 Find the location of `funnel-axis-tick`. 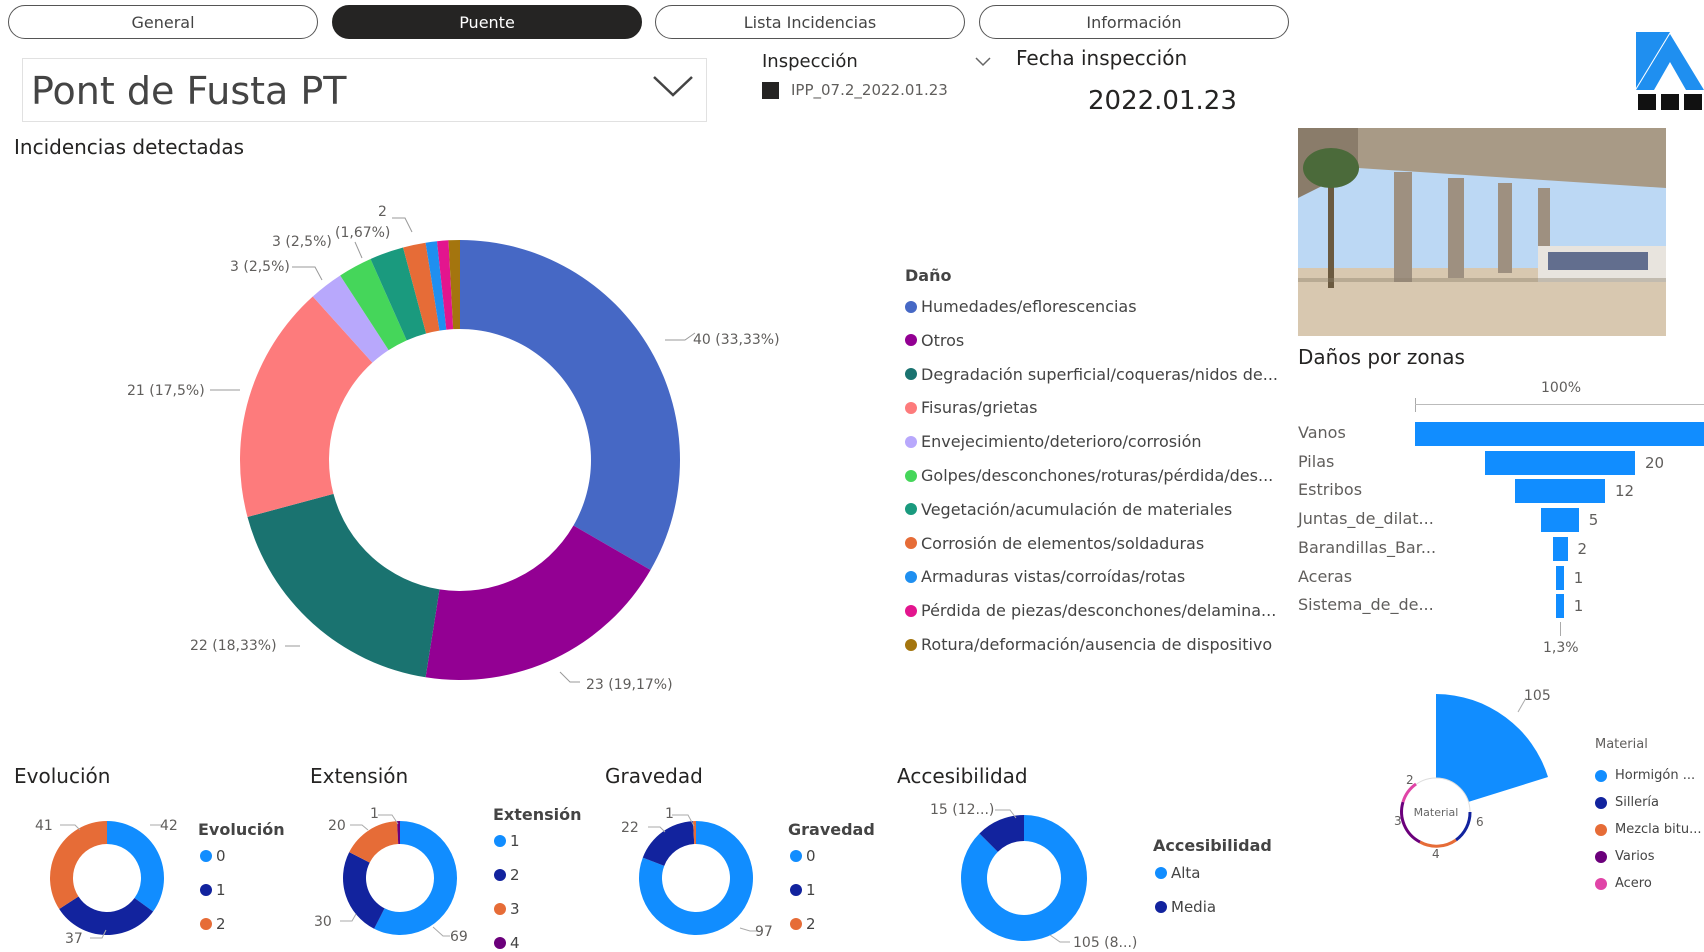

funnel-axis-tick is located at coordinates (1415, 405).